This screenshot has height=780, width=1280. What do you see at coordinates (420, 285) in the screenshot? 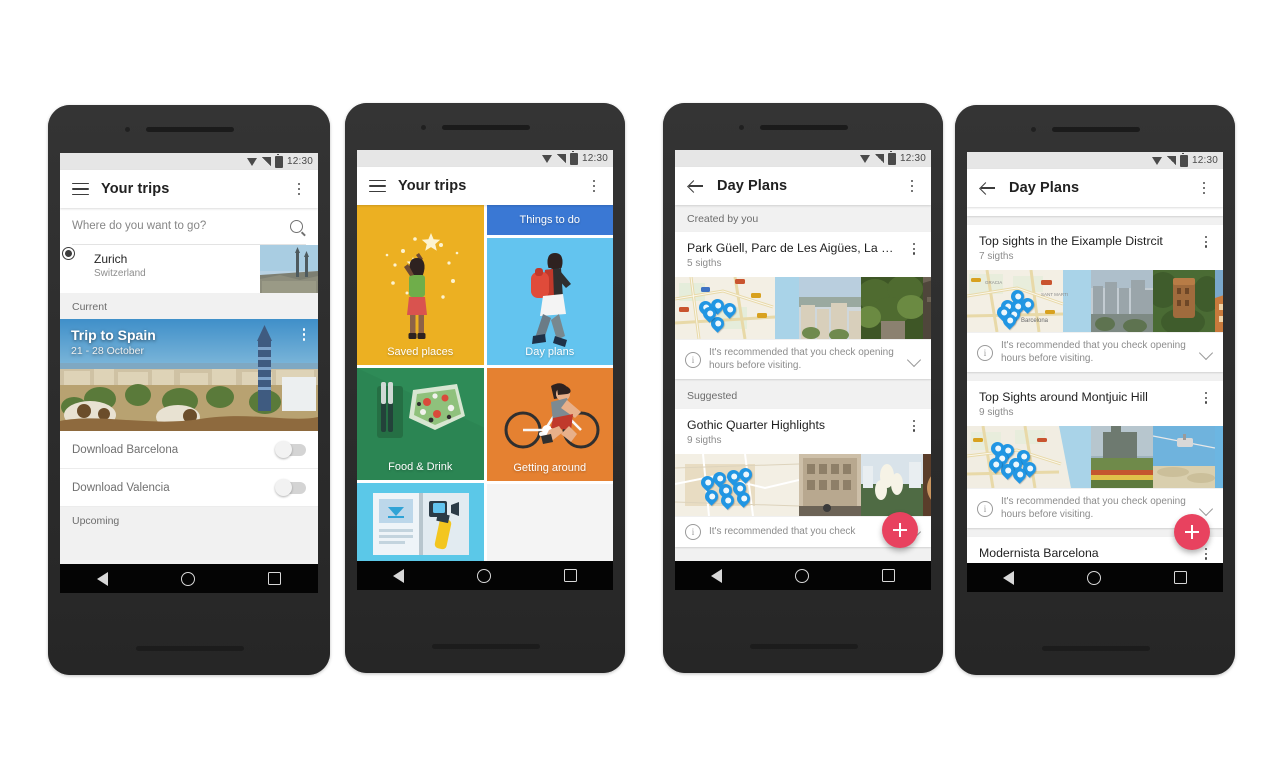
I see `tile-saved-places: Saved places` at bounding box center [420, 285].